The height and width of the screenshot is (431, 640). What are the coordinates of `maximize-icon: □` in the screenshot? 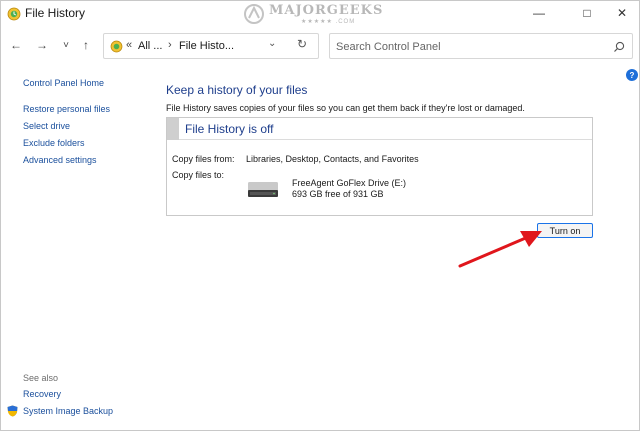 It's located at (587, 13).